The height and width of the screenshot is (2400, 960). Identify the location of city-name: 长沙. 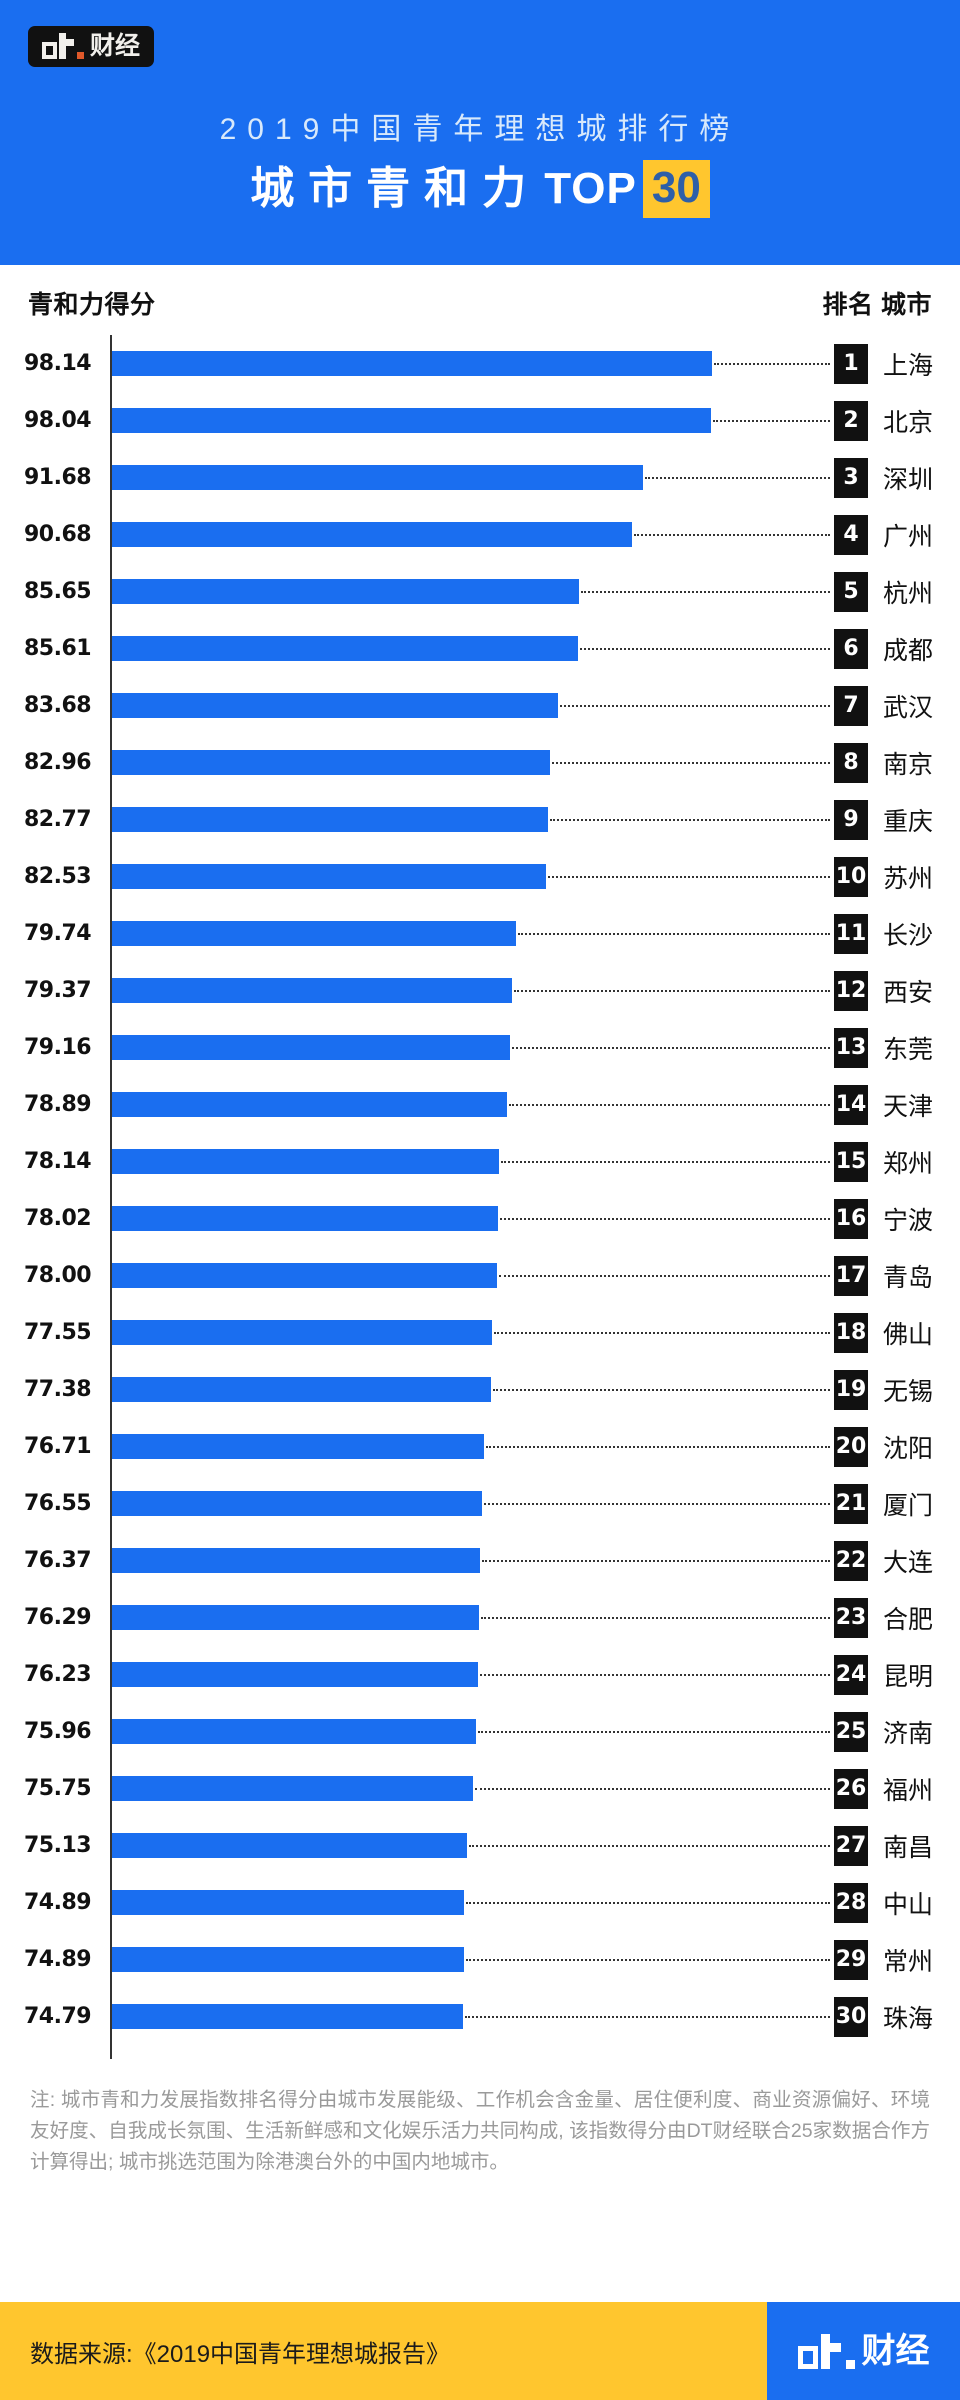
(908, 935).